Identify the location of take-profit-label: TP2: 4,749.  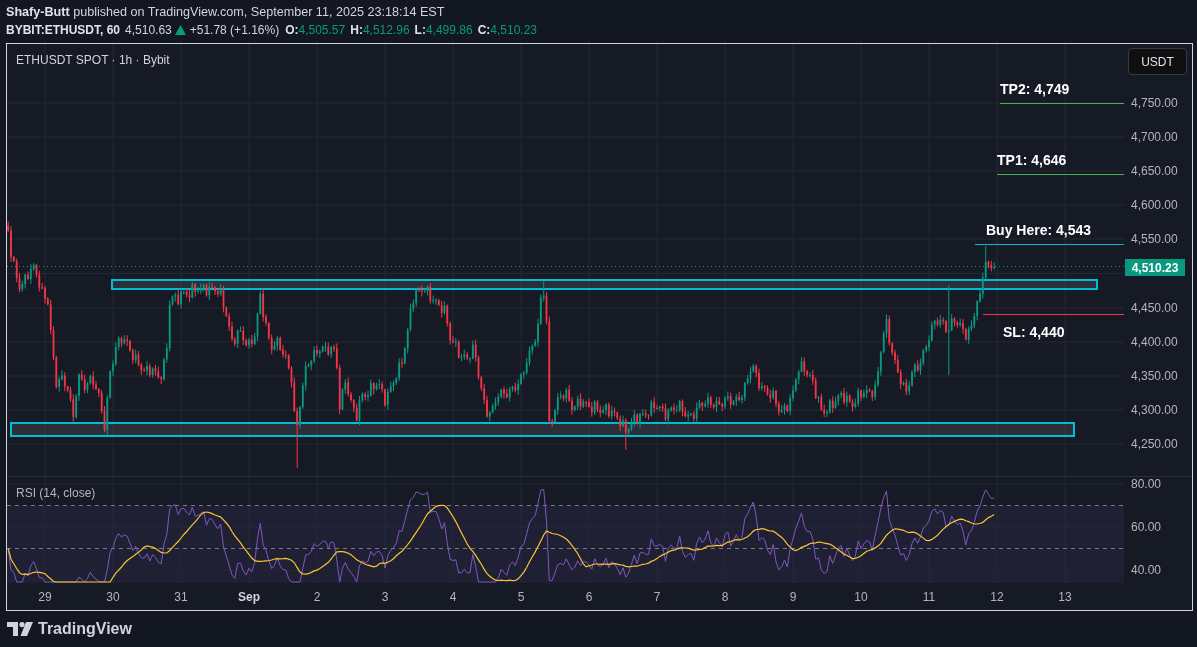
(1035, 89).